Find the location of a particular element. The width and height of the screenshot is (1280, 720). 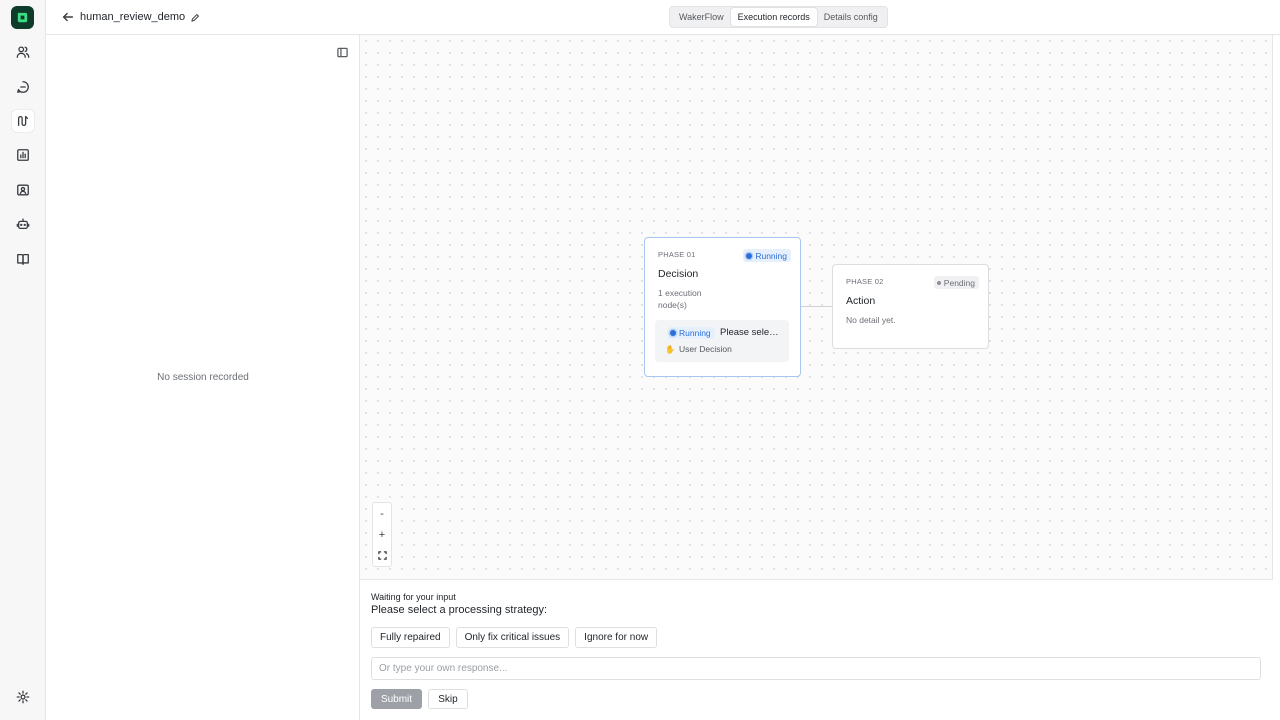

status-text: Pending is located at coordinates (959, 282).